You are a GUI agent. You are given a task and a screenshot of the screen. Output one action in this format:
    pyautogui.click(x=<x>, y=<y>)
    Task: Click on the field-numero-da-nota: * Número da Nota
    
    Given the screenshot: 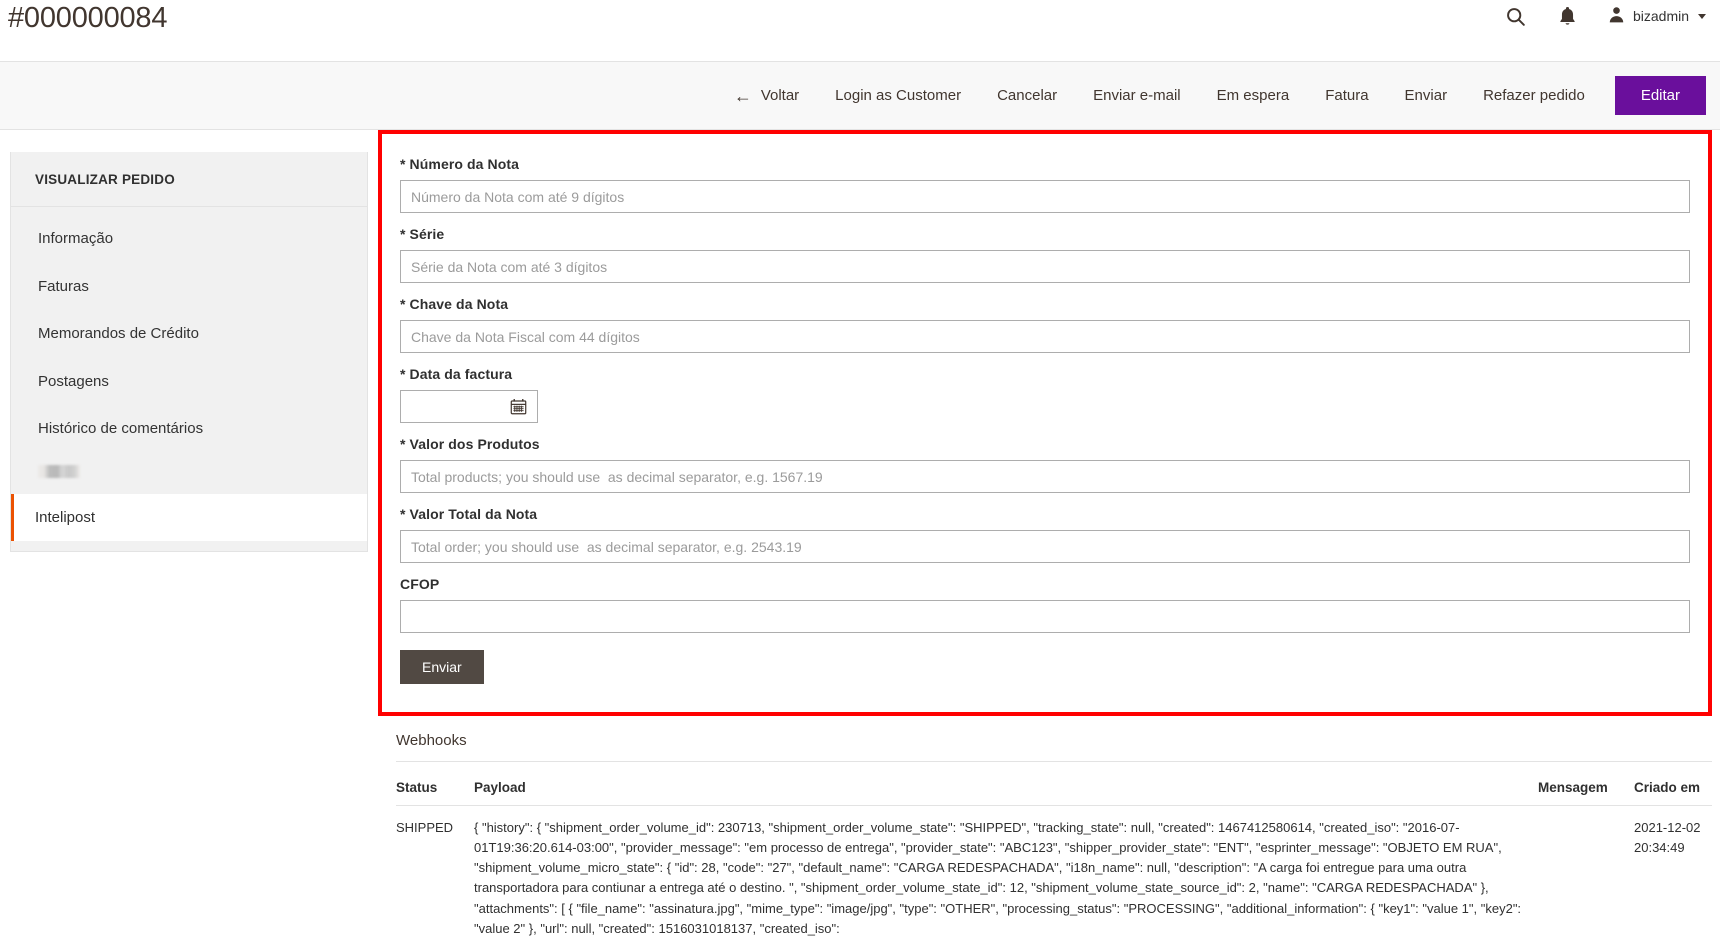 What is the action you would take?
    pyautogui.click(x=1045, y=184)
    